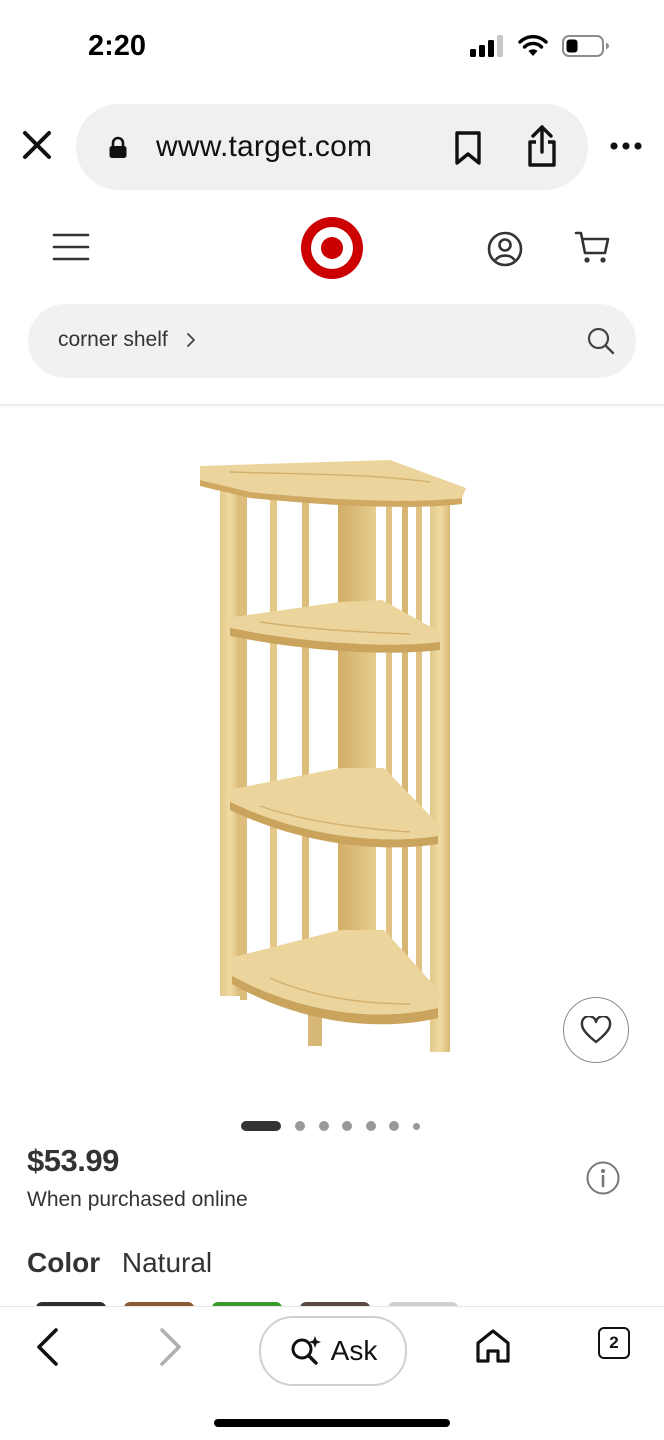 The image size is (664, 1440). I want to click on battery-icon, so click(585, 46).